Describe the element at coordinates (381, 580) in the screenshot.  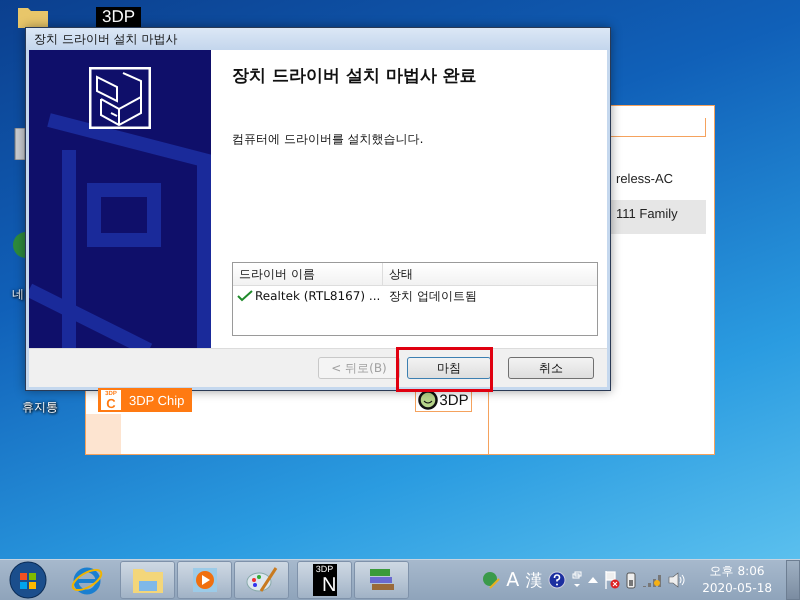
I see `utility-button` at that location.